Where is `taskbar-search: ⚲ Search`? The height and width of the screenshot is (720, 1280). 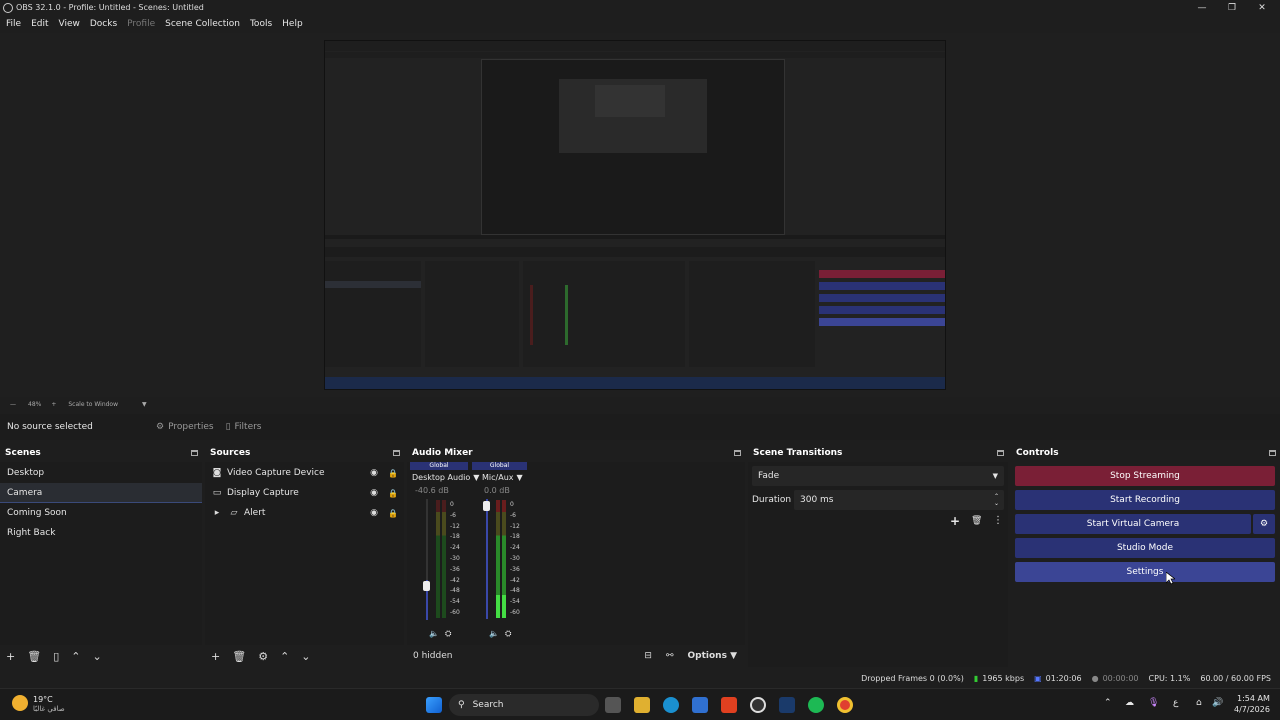 taskbar-search: ⚲ Search is located at coordinates (524, 705).